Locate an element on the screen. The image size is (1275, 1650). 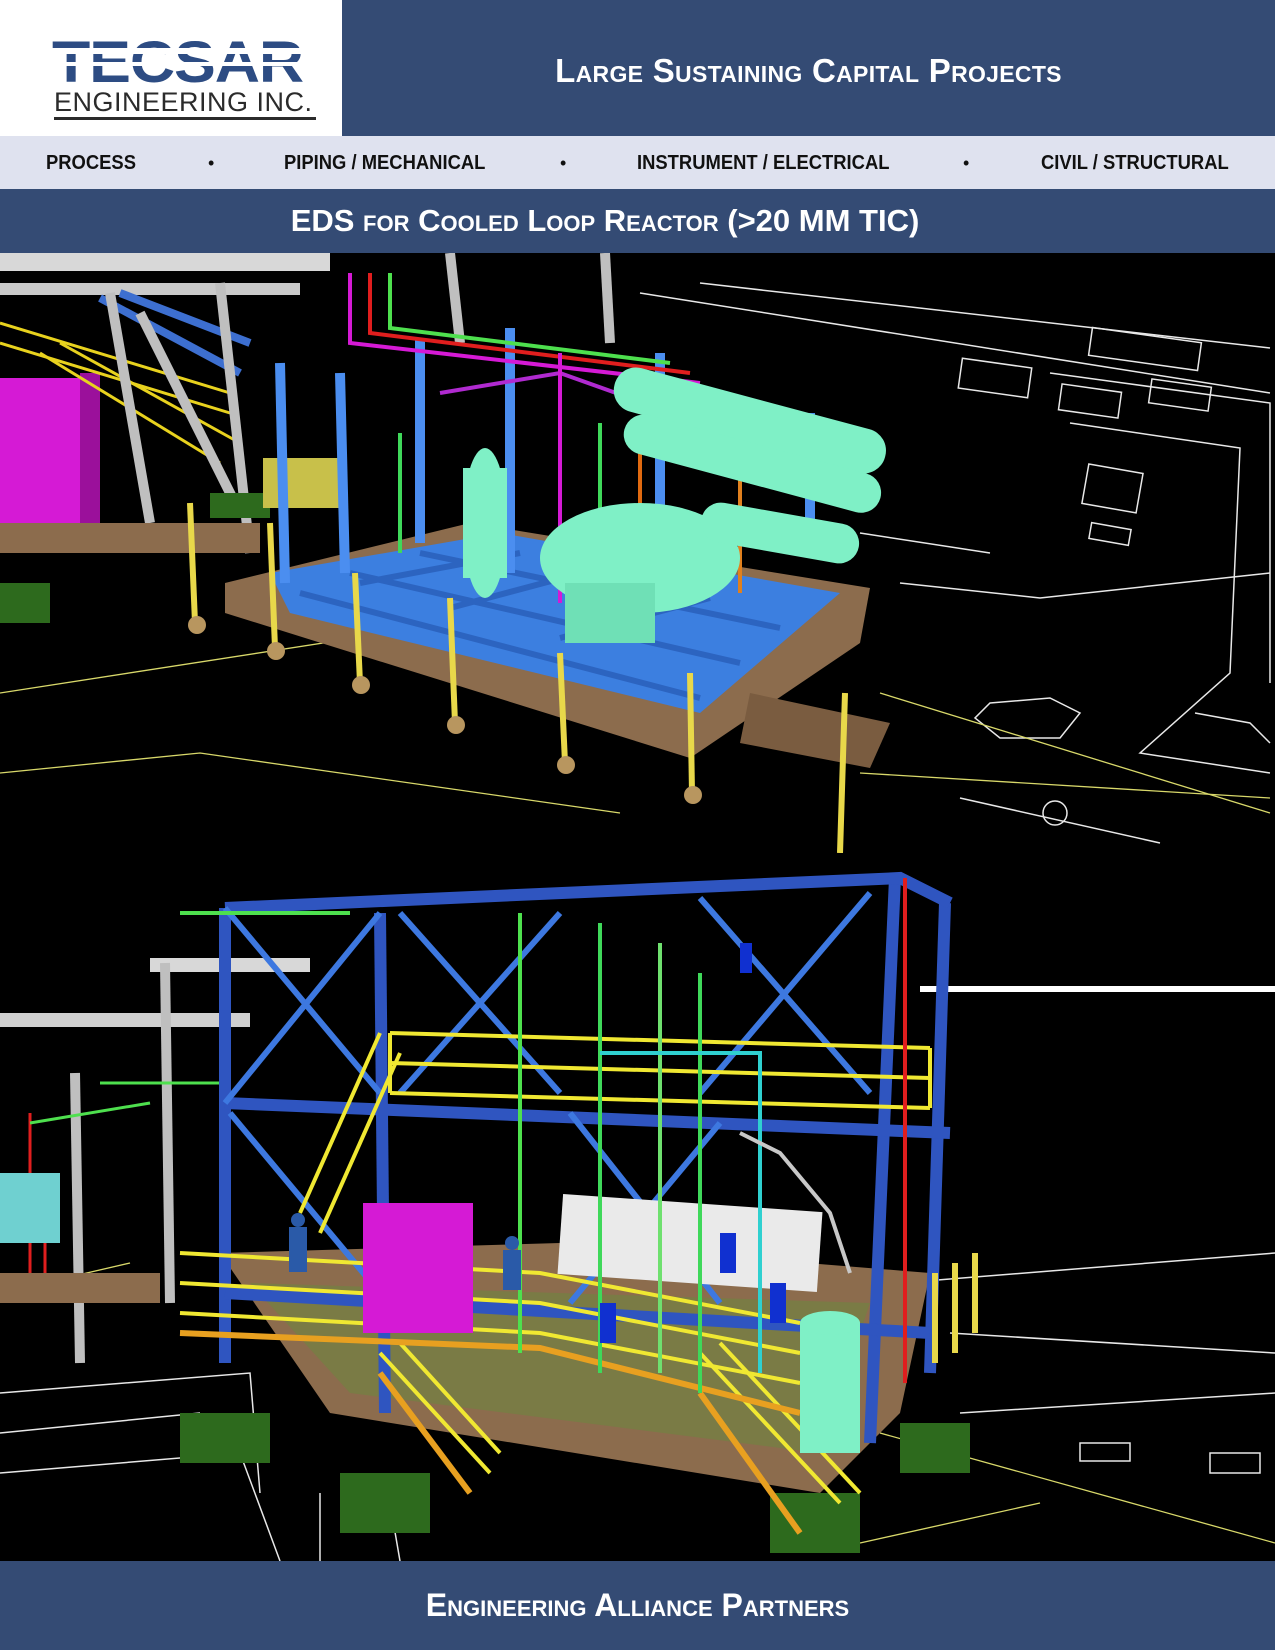
footer-band: Engineering Alliance Partners is located at coordinates (637, 1605).